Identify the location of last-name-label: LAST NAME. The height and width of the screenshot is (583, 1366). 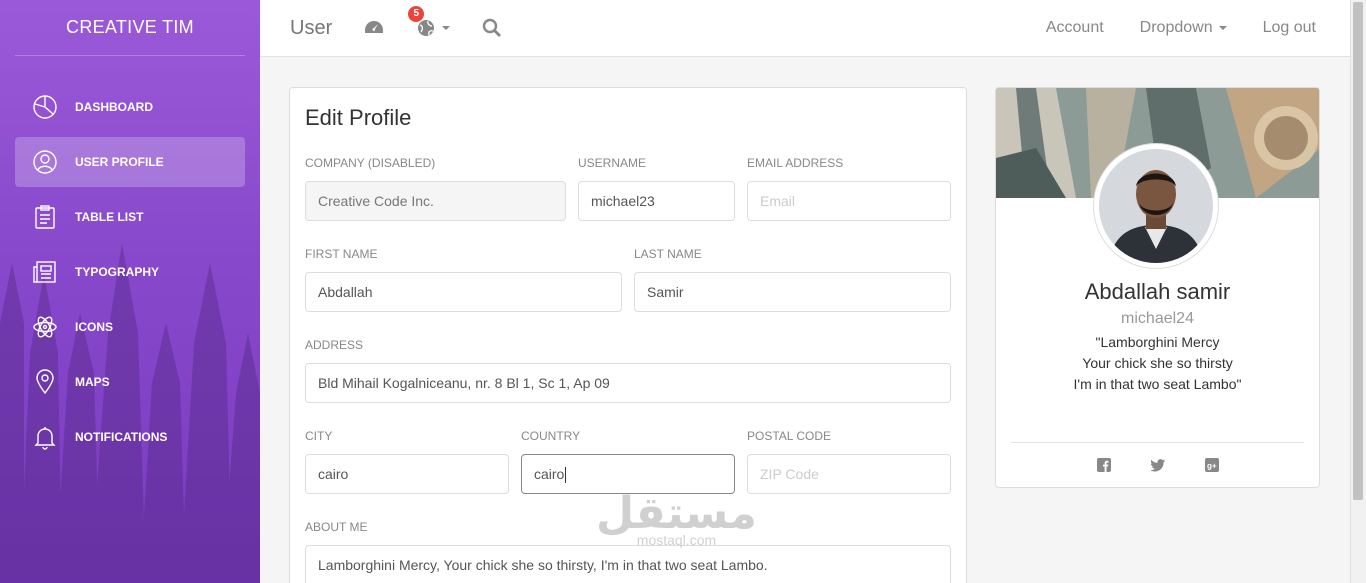
(668, 254).